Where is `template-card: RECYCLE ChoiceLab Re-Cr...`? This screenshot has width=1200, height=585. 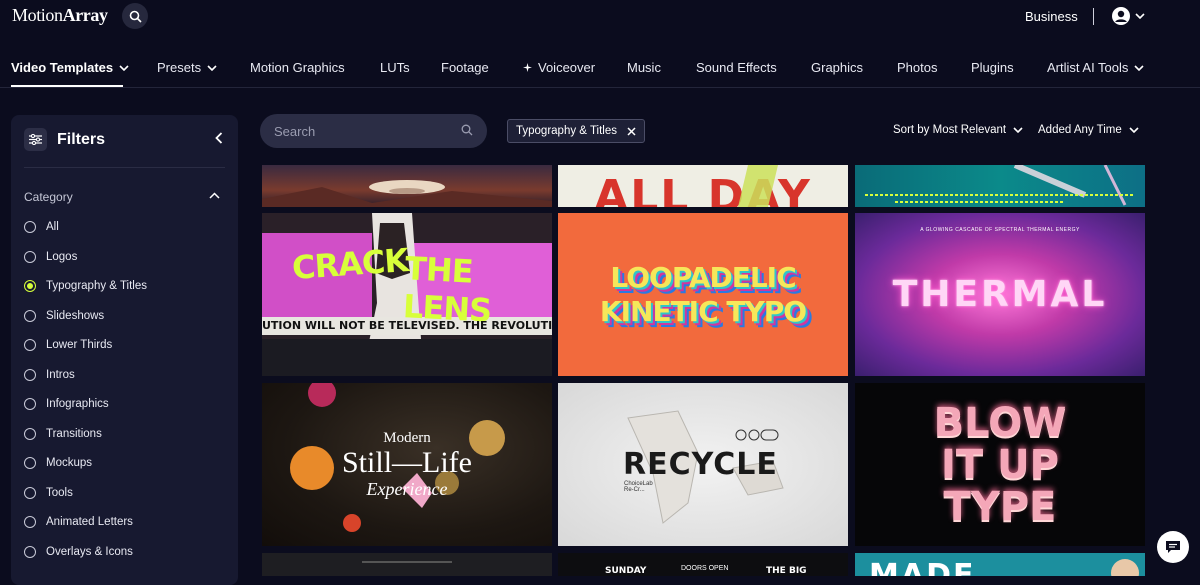
template-card: RECYCLE ChoiceLab Re-Cr... is located at coordinates (703, 464).